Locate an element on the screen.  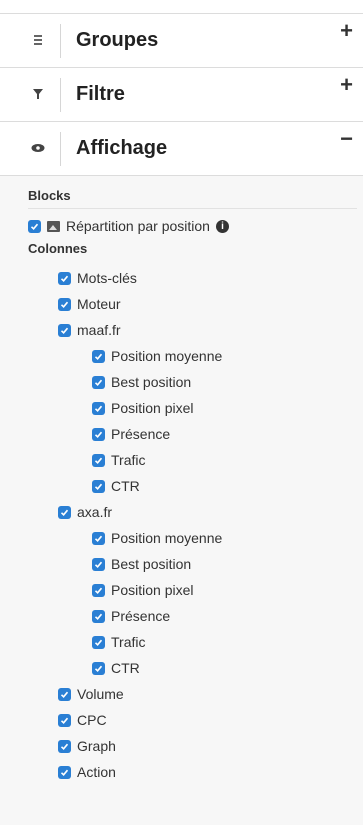
column-option-row: CPC is located at coordinates (210, 720).